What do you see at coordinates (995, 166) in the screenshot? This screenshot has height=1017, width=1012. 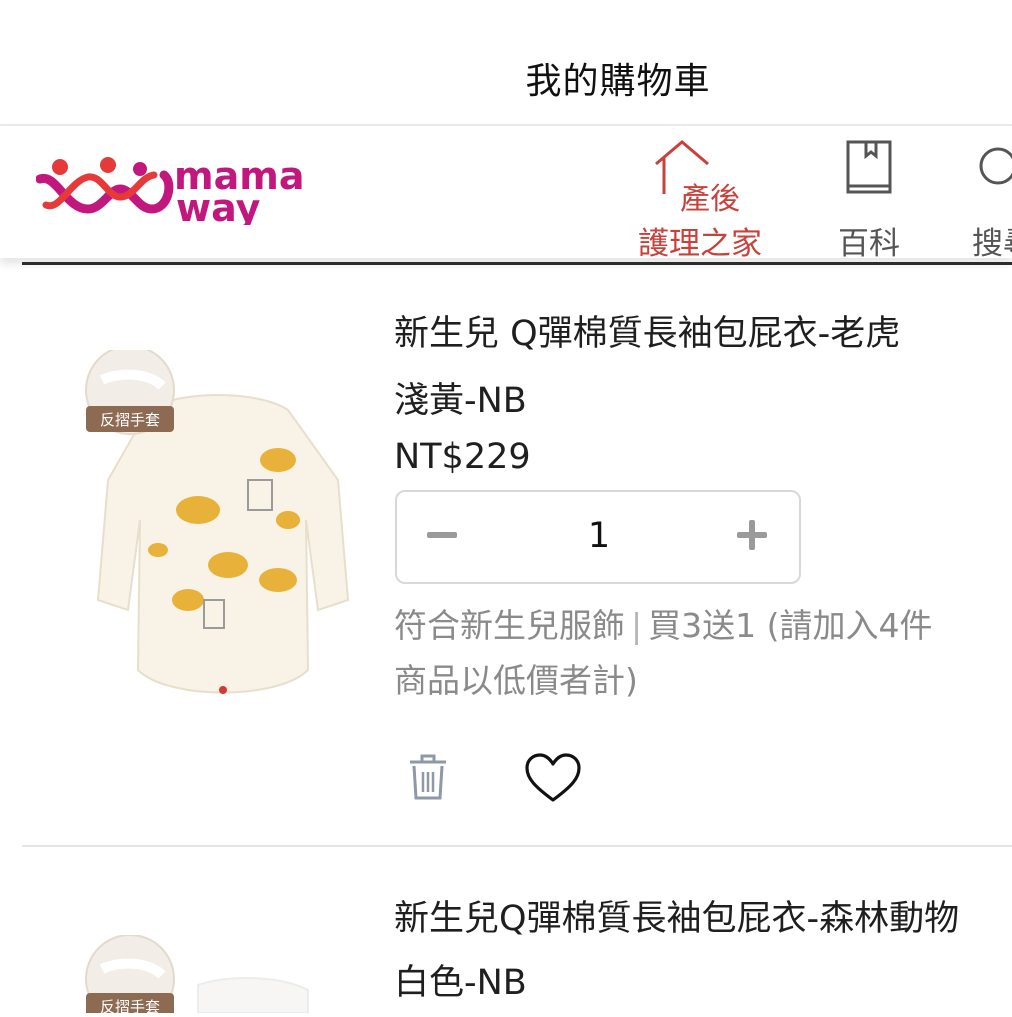 I see `search-icon` at bounding box center [995, 166].